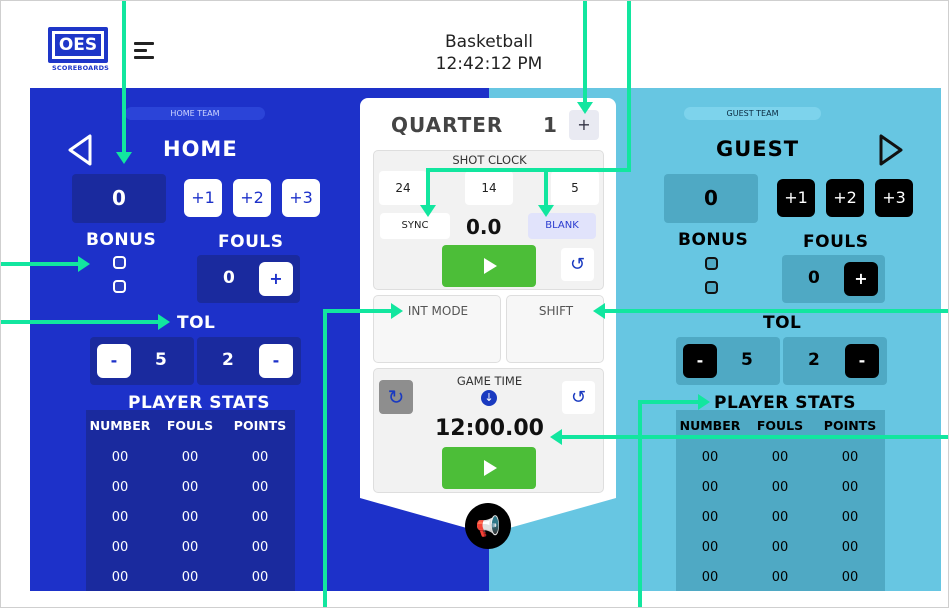 The image size is (949, 608). Describe the element at coordinates (447, 125) in the screenshot. I see `quarter-label: QUARTER` at that location.